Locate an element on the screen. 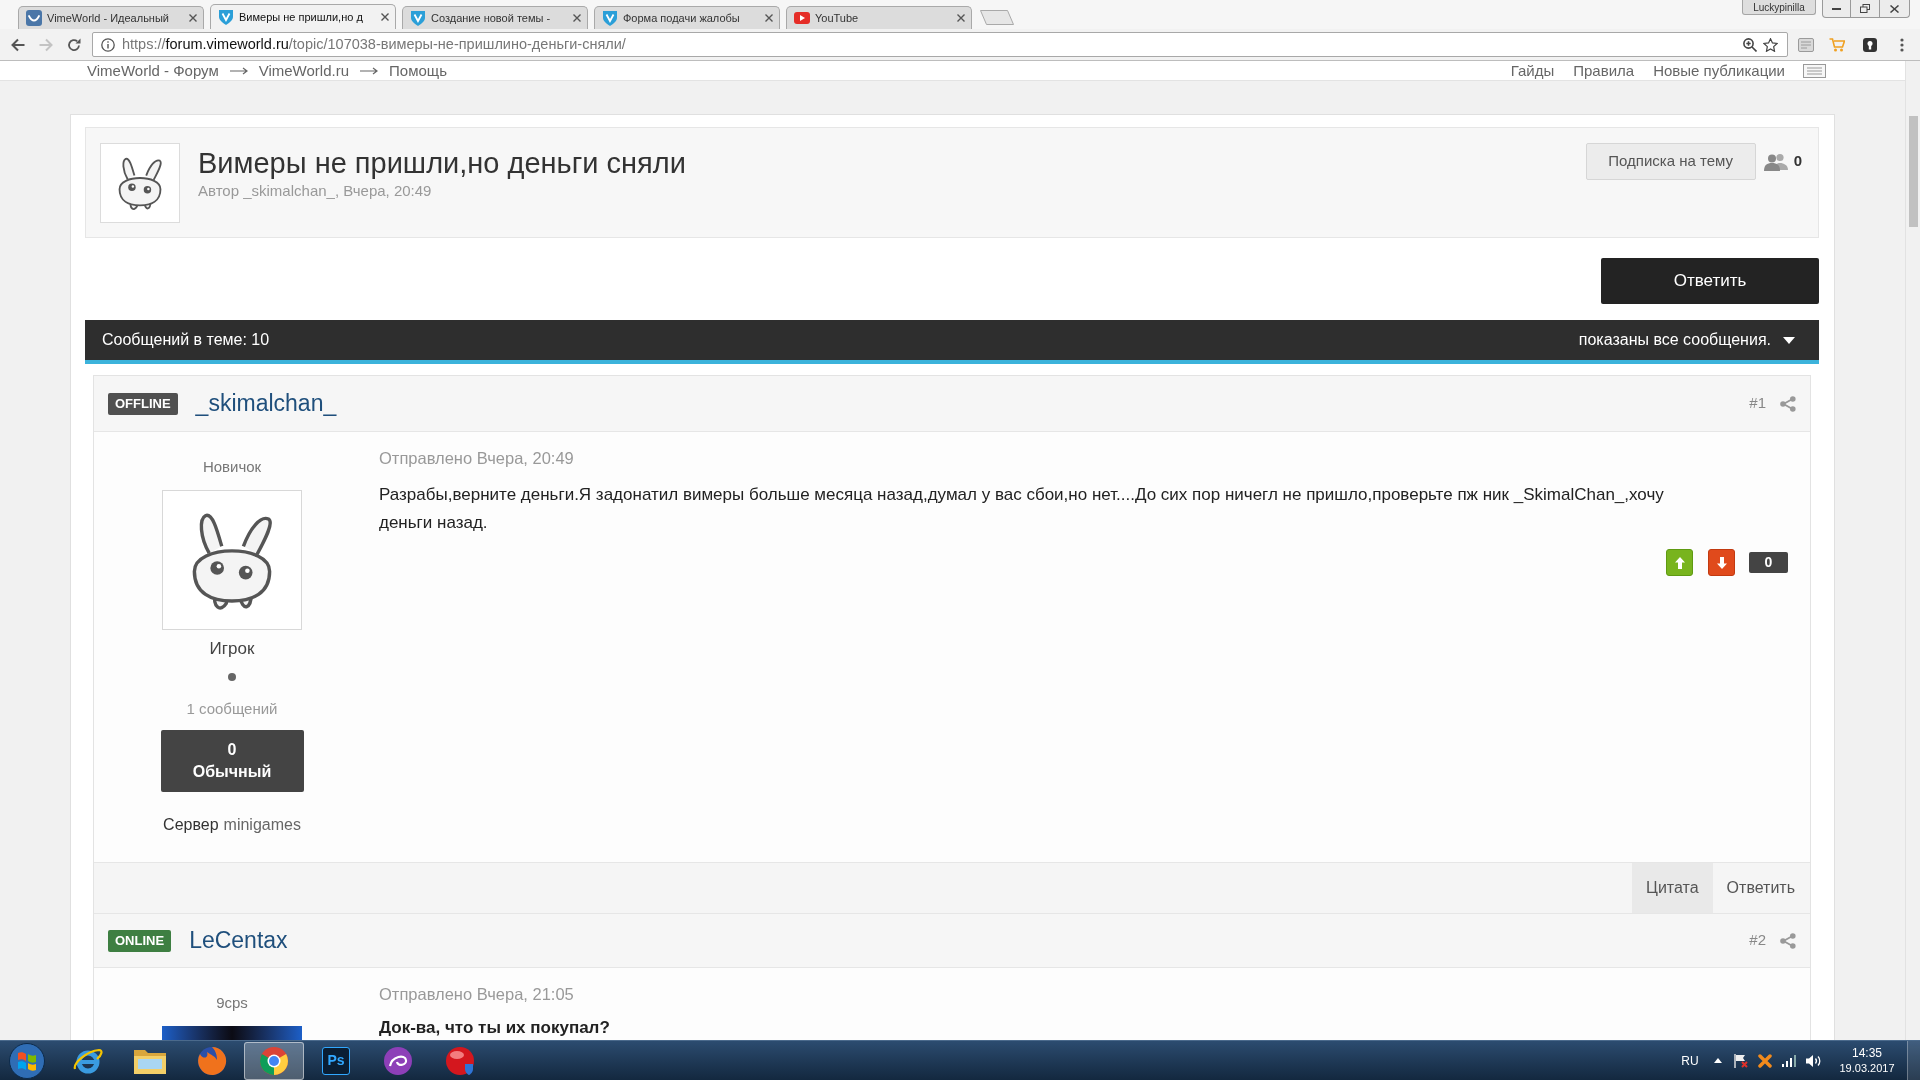 Image resolution: width=1920 pixels, height=1080 pixels. browser-tab: Вимеры не пришли,но д is located at coordinates (303, 16).